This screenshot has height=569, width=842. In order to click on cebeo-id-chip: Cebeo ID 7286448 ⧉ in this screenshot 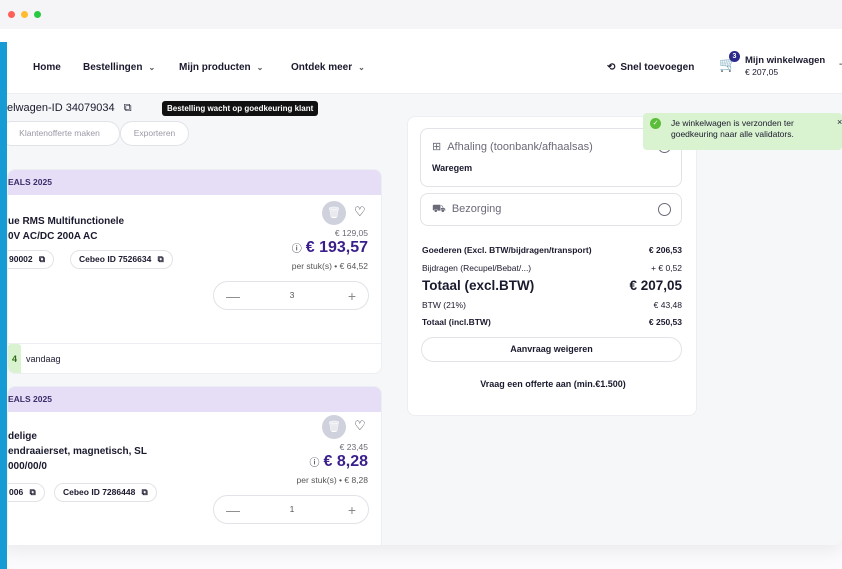, I will do `click(105, 492)`.